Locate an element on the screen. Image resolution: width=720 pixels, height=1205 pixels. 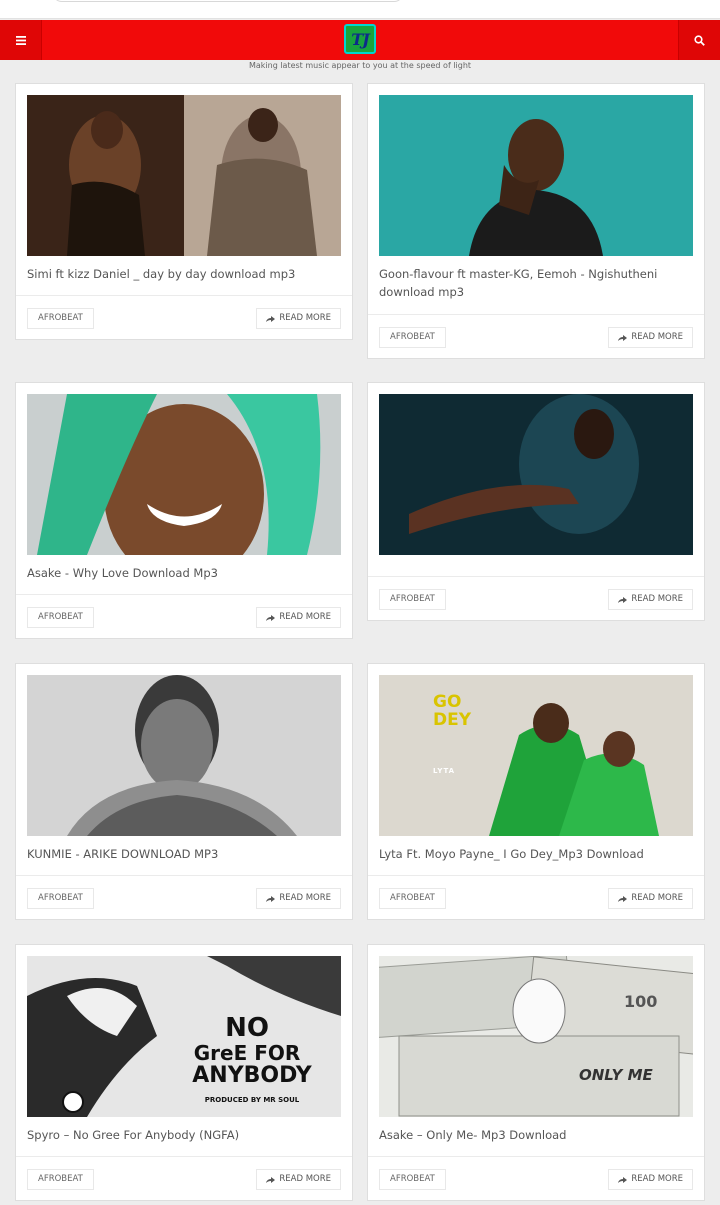
site-logo: TJ is located at coordinates (360, 39).